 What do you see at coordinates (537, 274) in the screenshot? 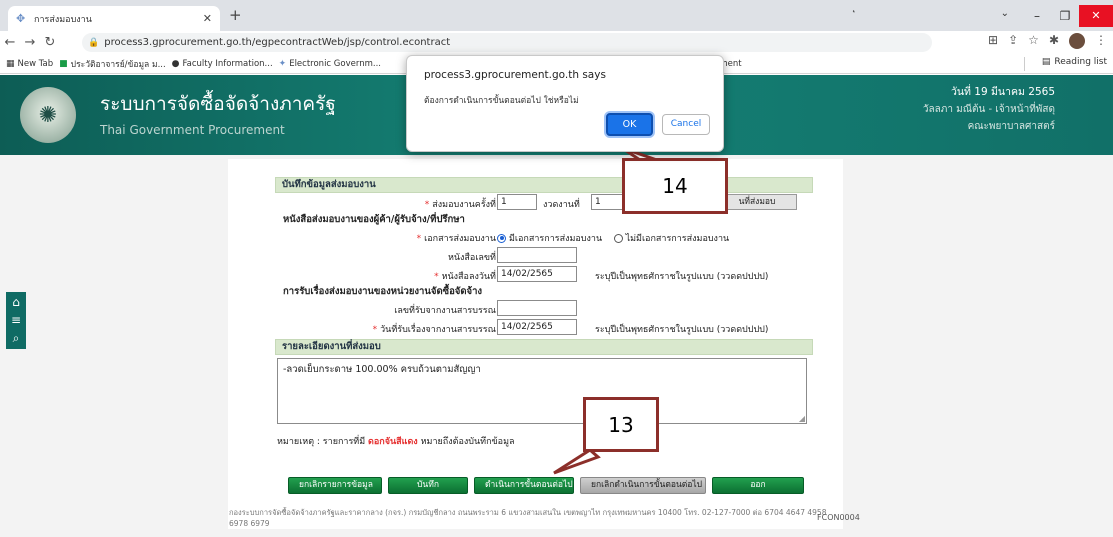
I see `letter-date-field: 14/02/2565` at bounding box center [537, 274].